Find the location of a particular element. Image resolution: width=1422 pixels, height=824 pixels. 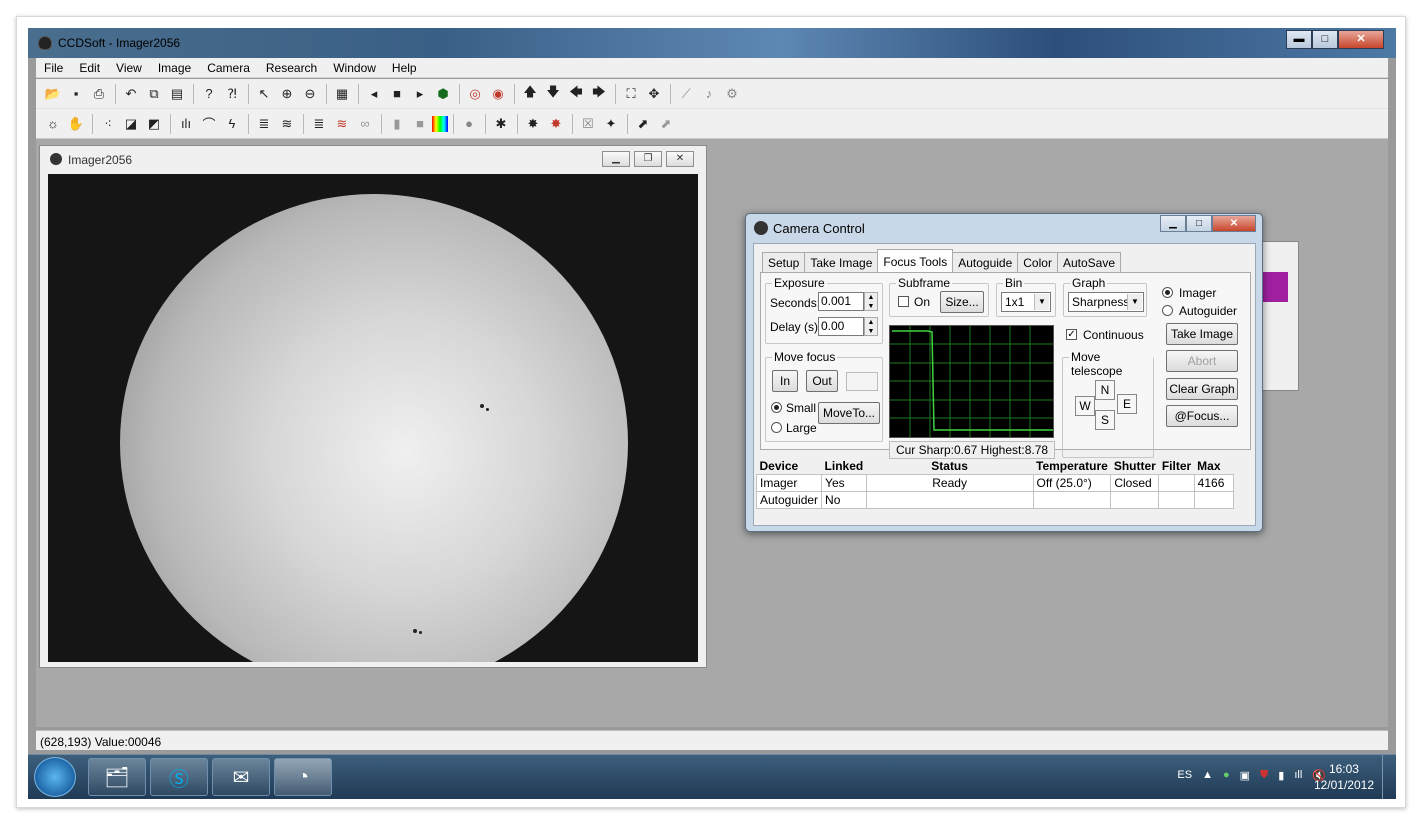

table-row: Autoguider No is located at coordinates (995, 500).